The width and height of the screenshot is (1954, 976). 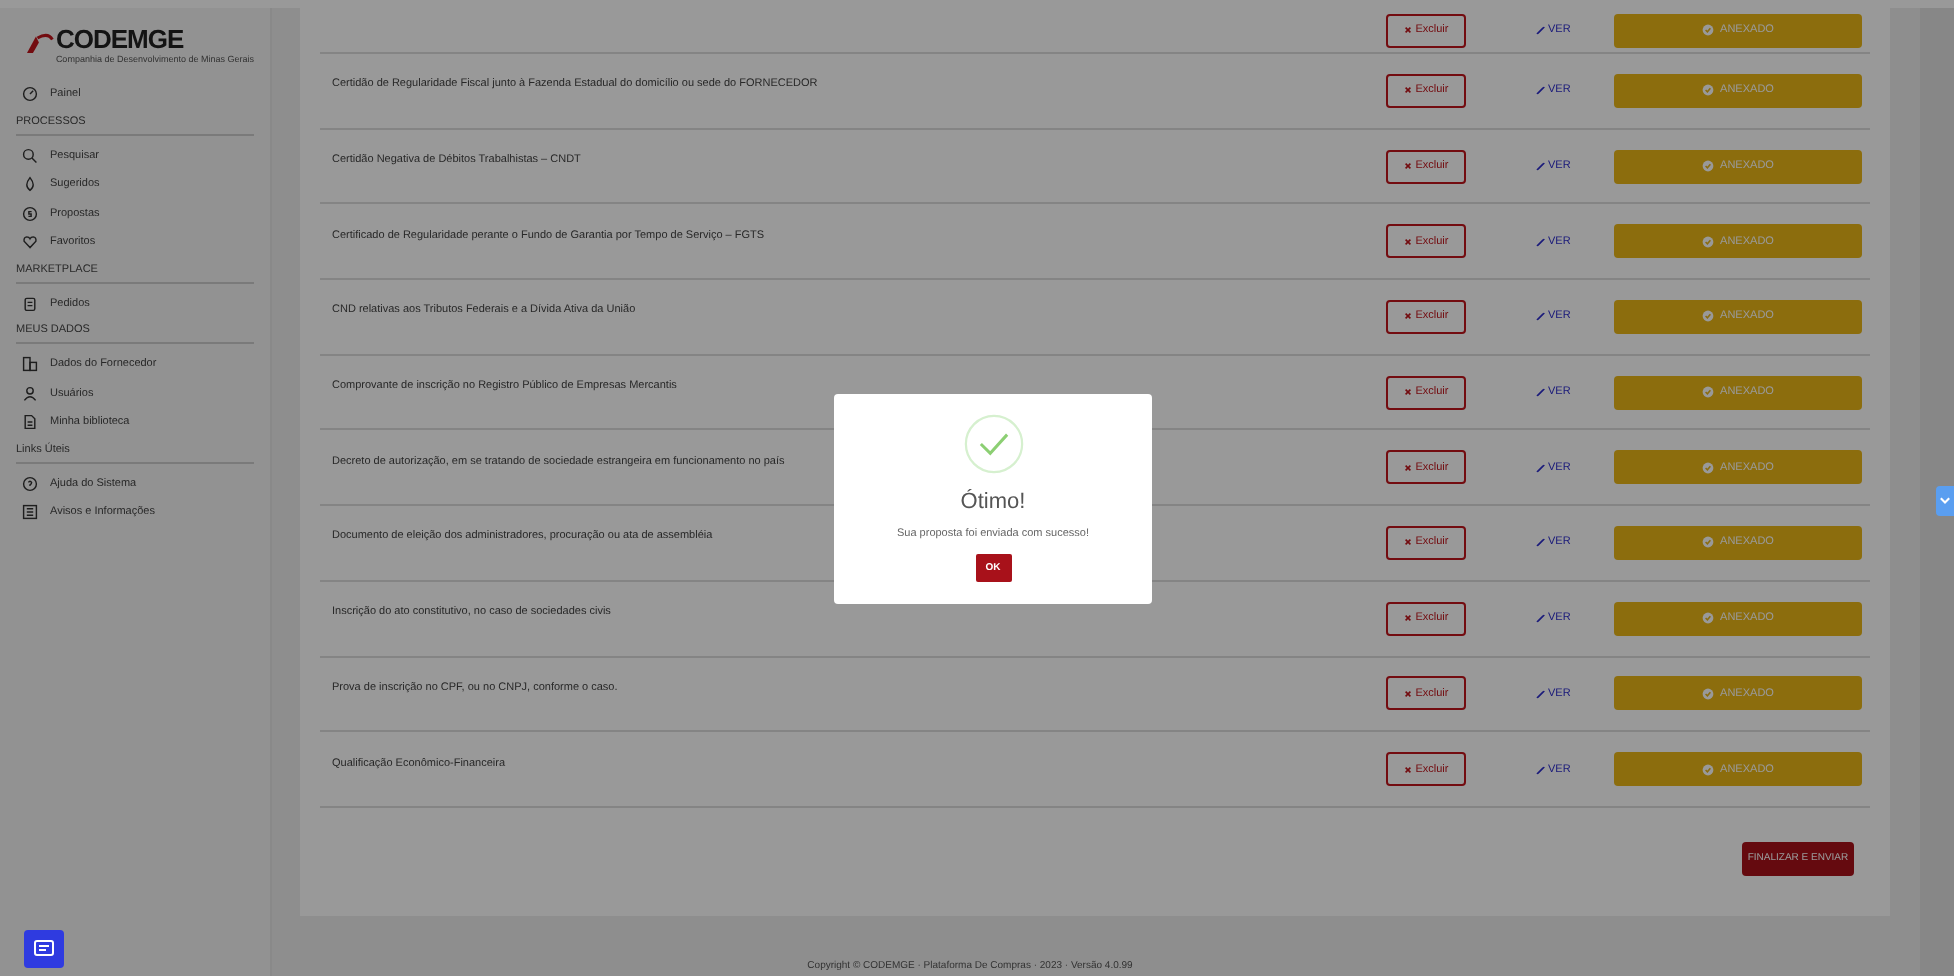 I want to click on chevron-down-icon, so click(x=1945, y=501).